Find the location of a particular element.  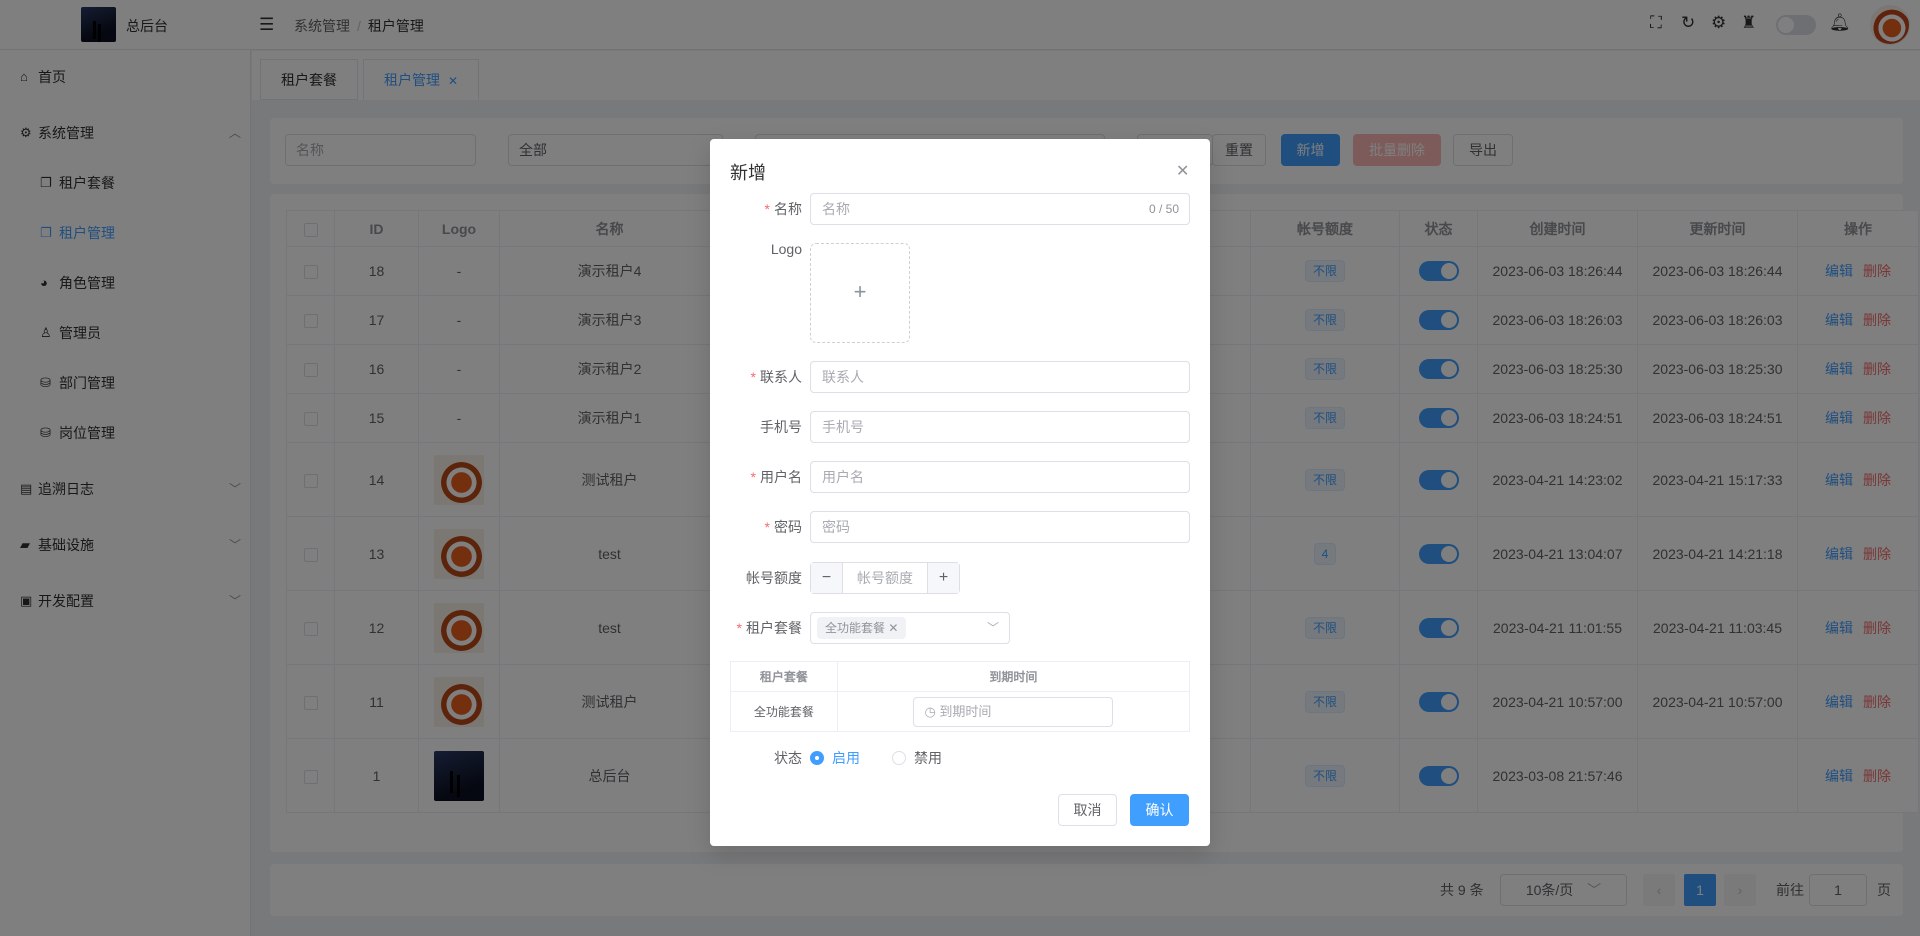

sub-cell-expire: ◷ 到期时间 is located at coordinates (1013, 711).